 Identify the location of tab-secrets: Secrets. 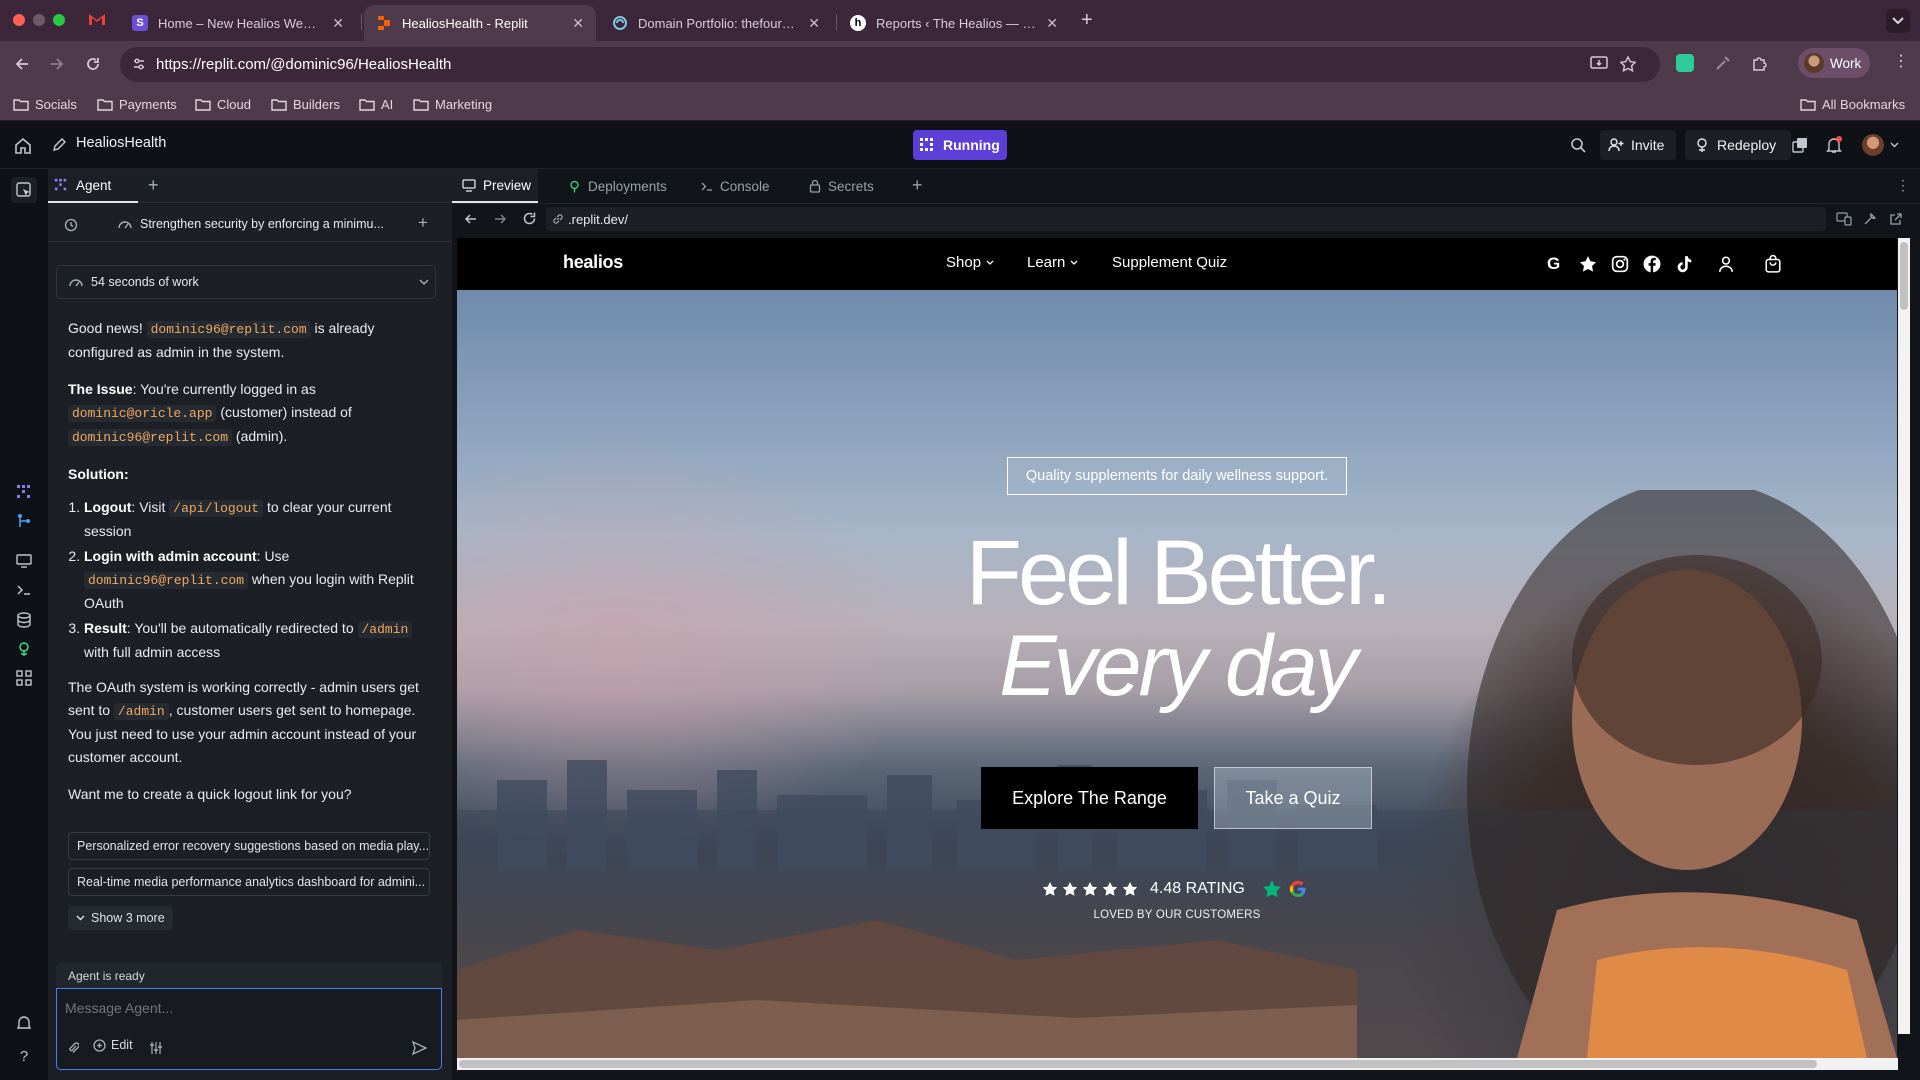
(841, 186).